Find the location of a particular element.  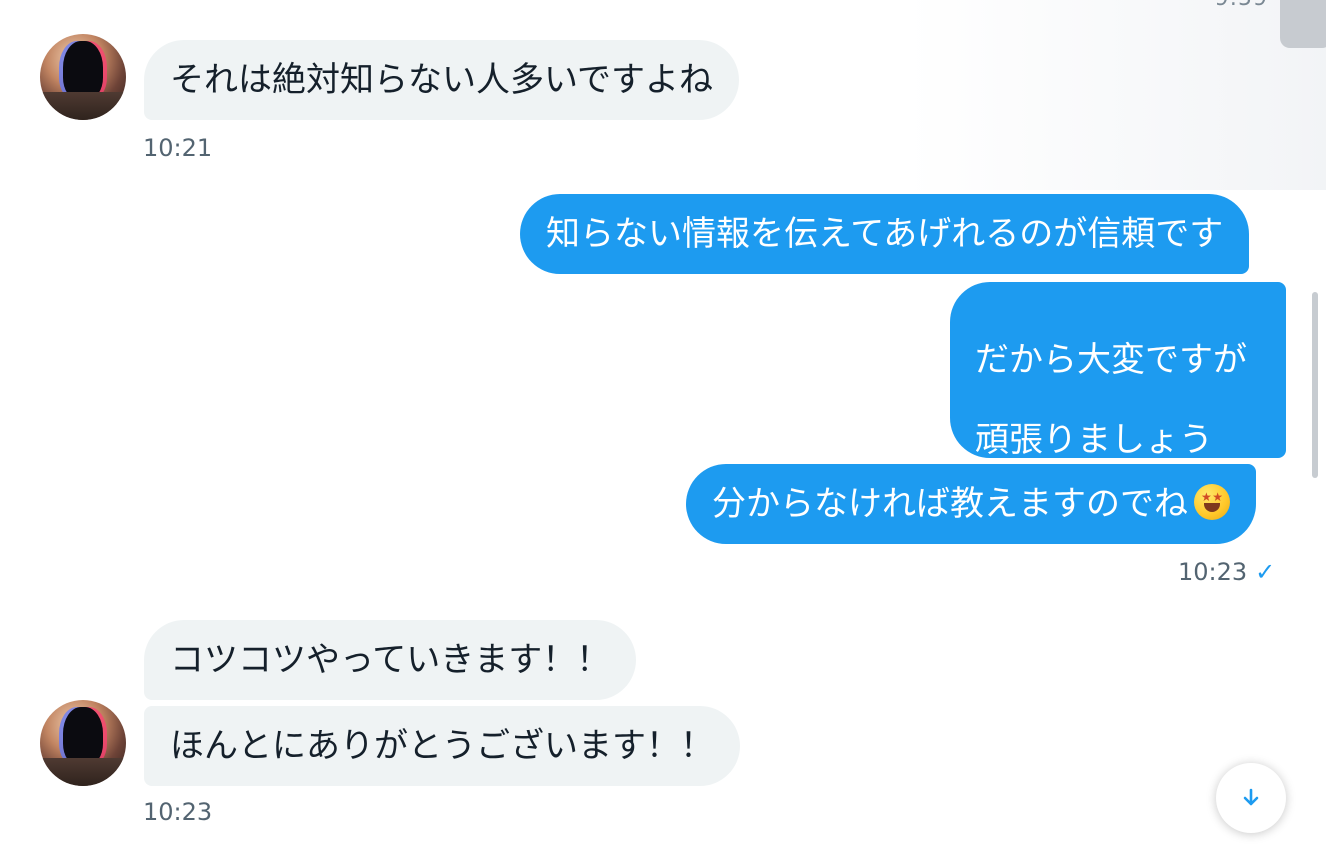

sent-message-2: だから大変ですが 頑張りましょう is located at coordinates (1118, 371).